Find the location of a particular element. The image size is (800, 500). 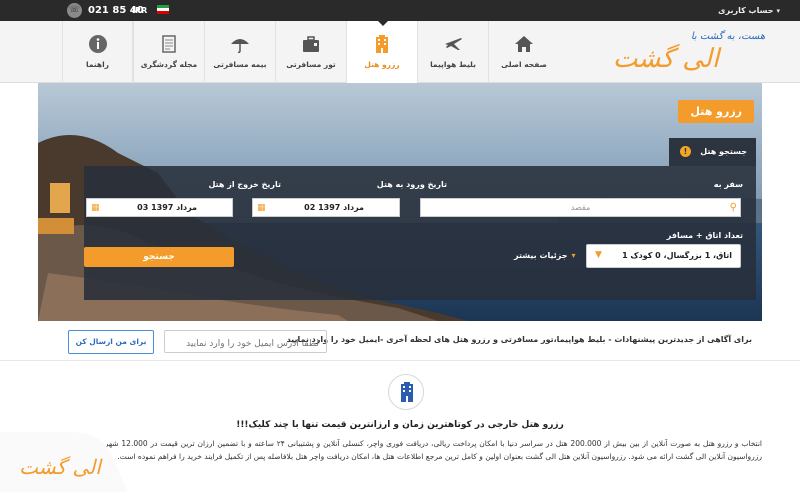

iran-flag-icon is located at coordinates (163, 9).